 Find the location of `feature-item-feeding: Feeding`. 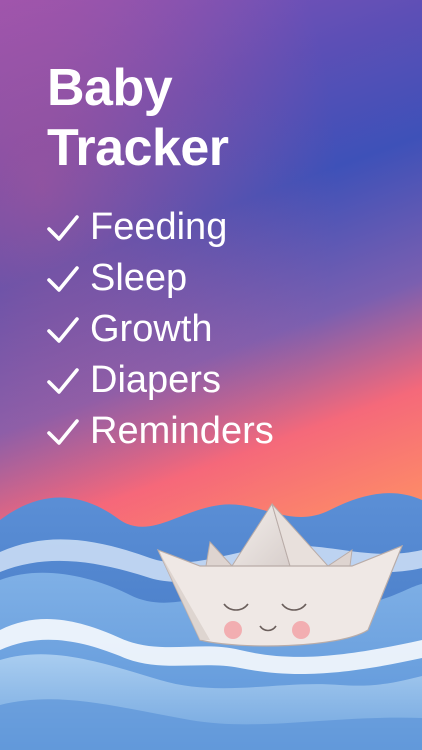

feature-item-feeding: Feeding is located at coordinates (159, 227).